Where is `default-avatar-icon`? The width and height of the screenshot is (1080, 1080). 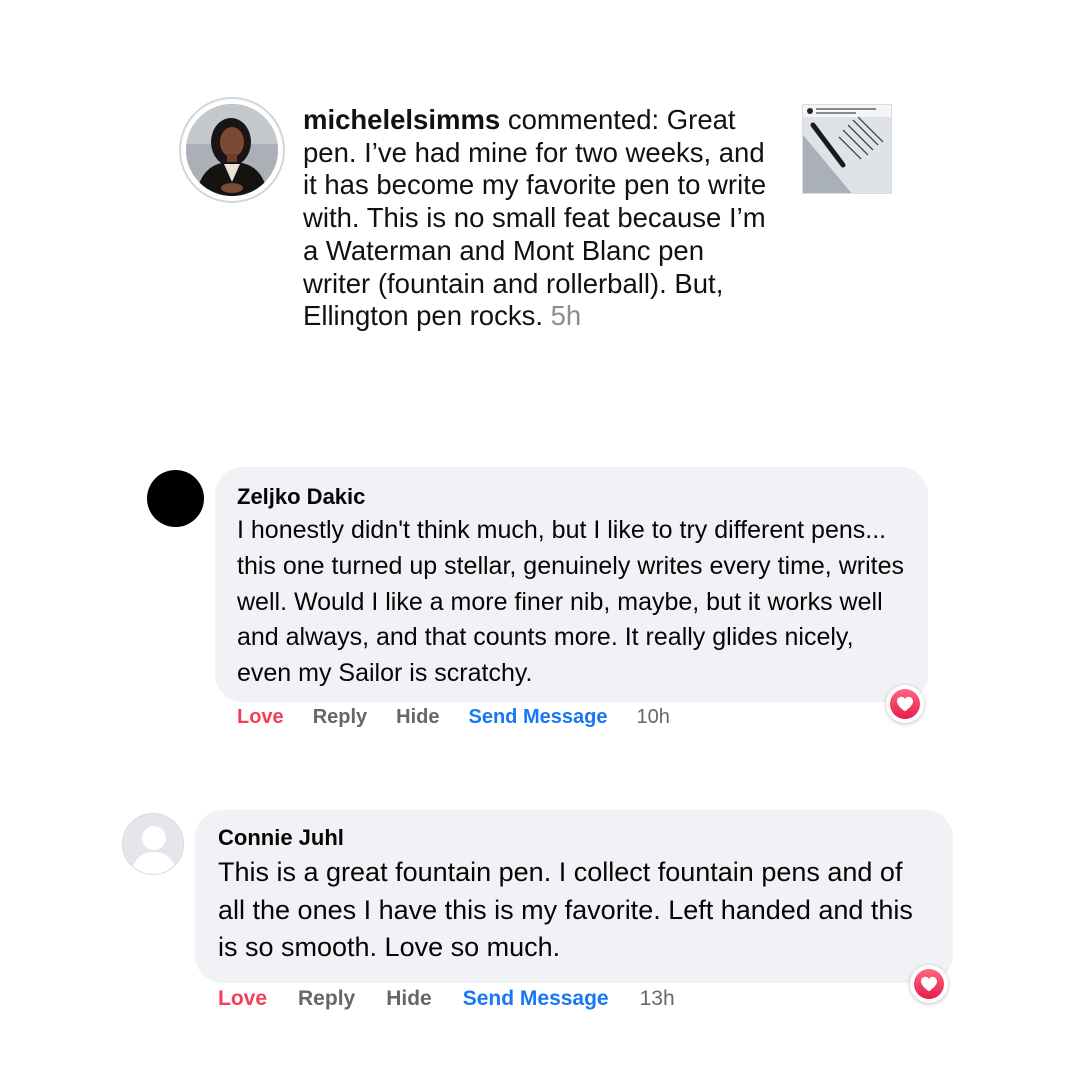 default-avatar-icon is located at coordinates (153, 844).